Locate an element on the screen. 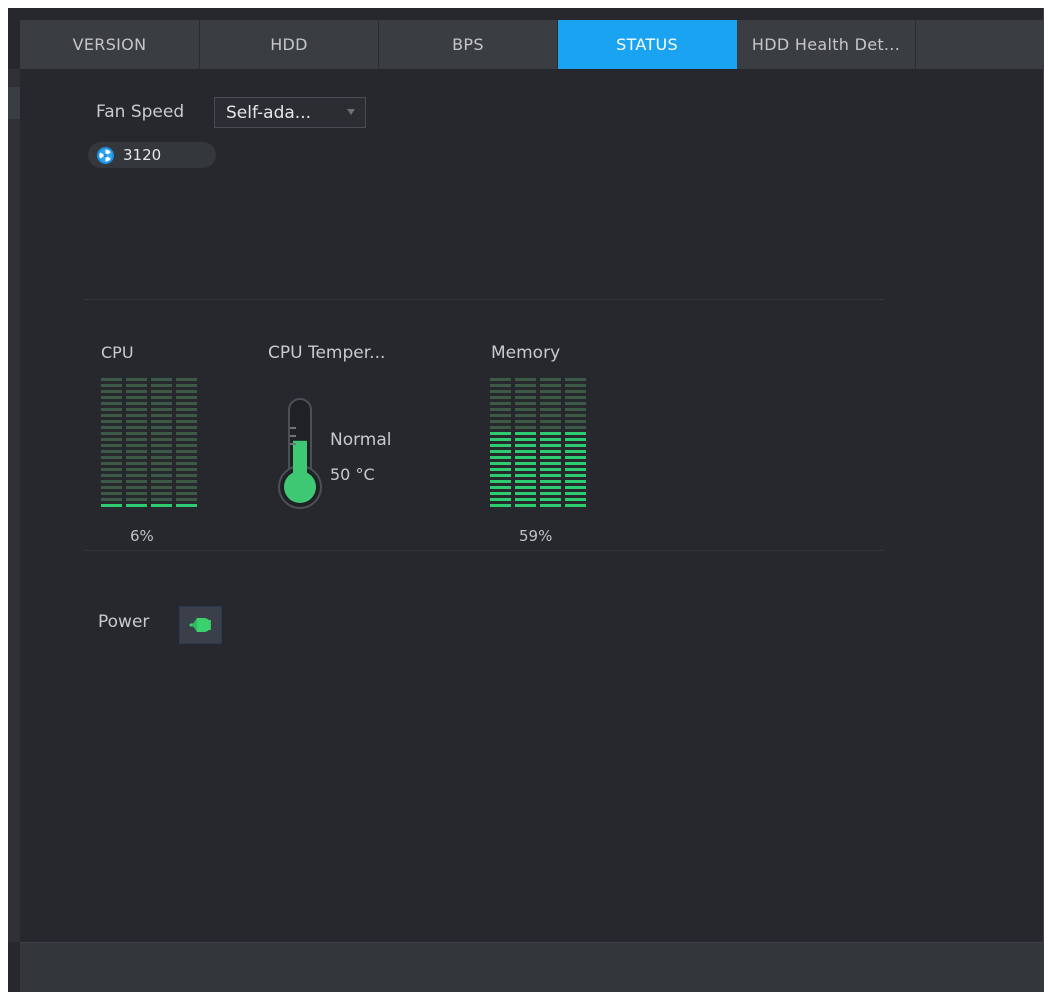 The width and height of the screenshot is (1048, 993). cpu-usage-gauge is located at coordinates (149, 444).